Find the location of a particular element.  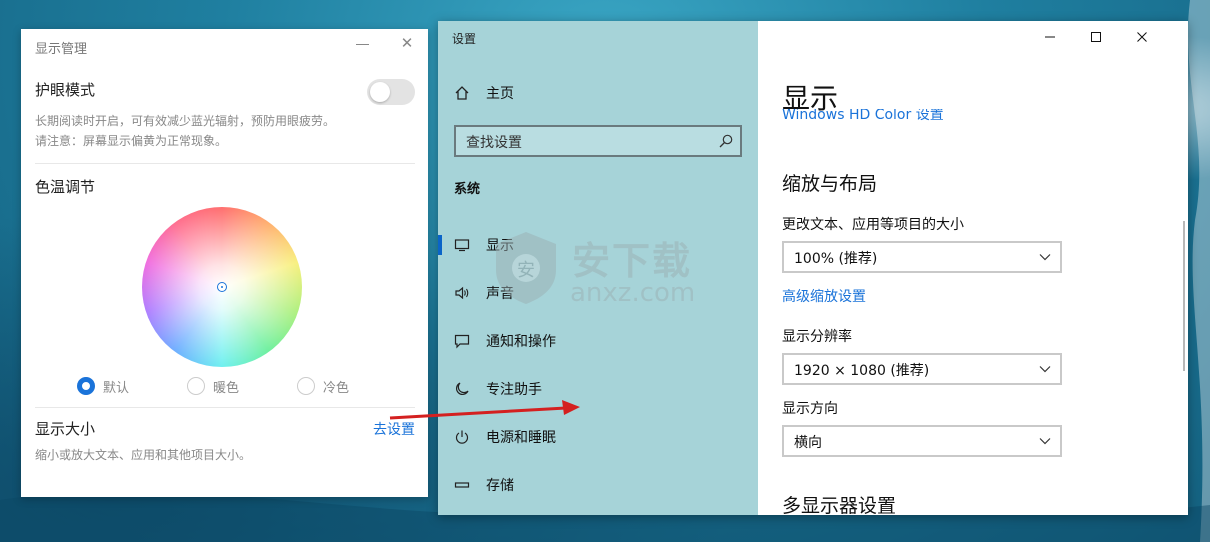

orientation-dropdown: 横向 is located at coordinates (922, 441).